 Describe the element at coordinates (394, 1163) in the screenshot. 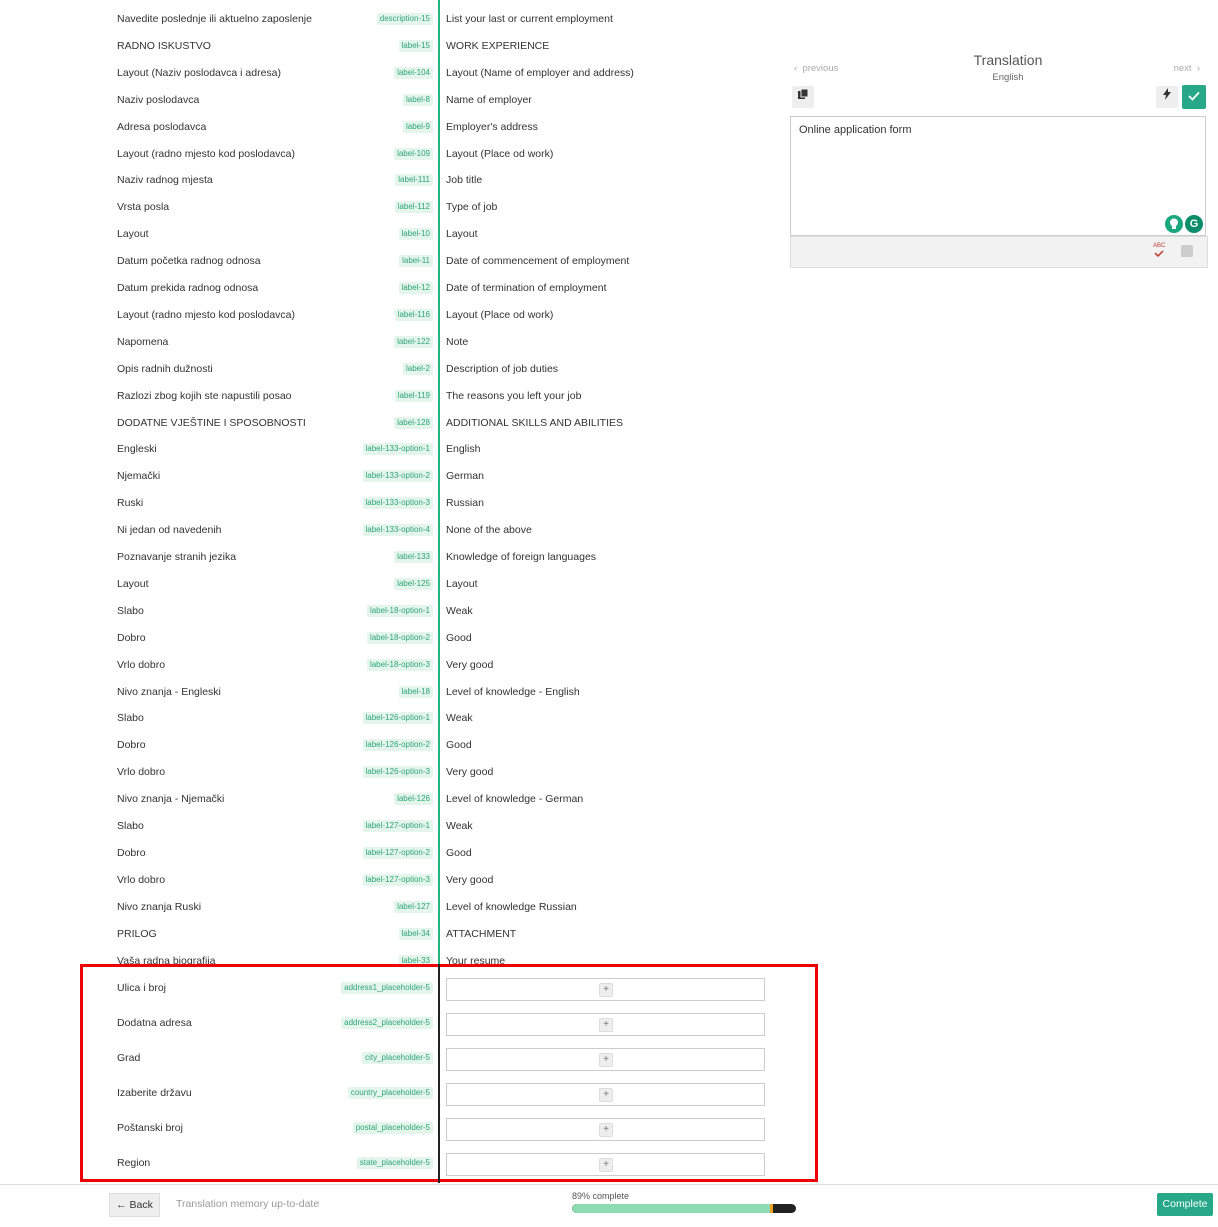

I see `segment-key-badge: state_placeholder-5` at that location.